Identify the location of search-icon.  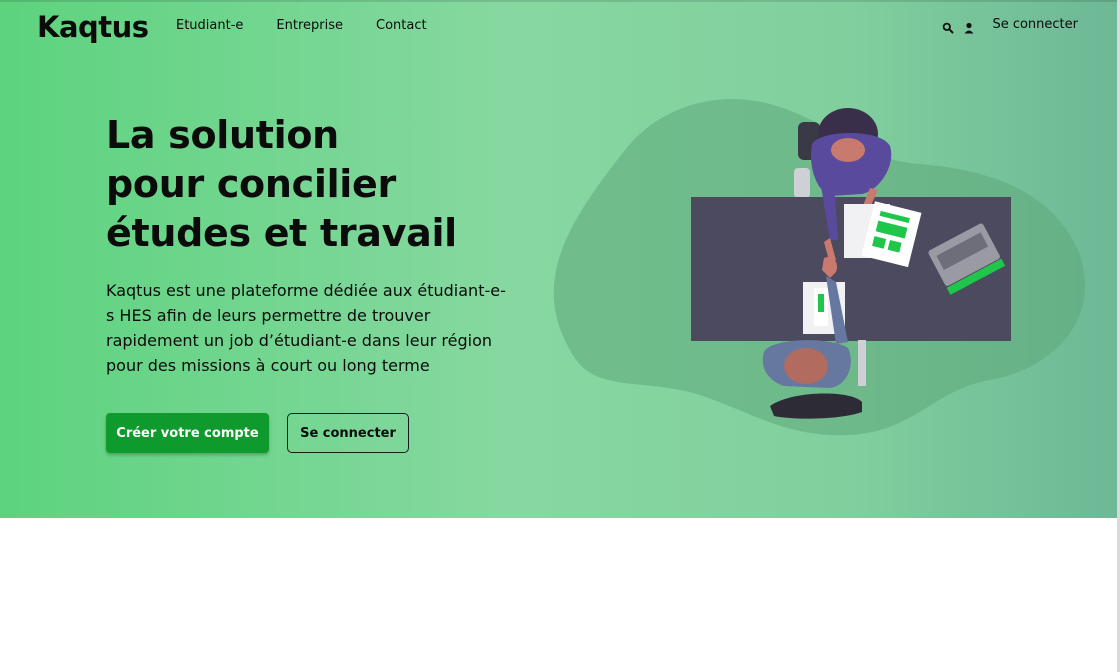
(948, 26).